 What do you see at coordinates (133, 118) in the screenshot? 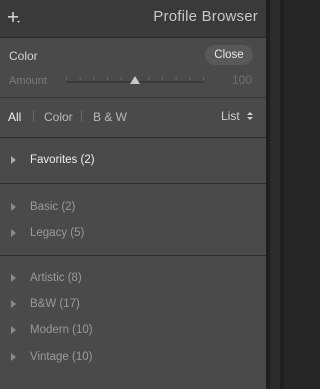
I see `profile-filter-bar: All Color B & W List` at bounding box center [133, 118].